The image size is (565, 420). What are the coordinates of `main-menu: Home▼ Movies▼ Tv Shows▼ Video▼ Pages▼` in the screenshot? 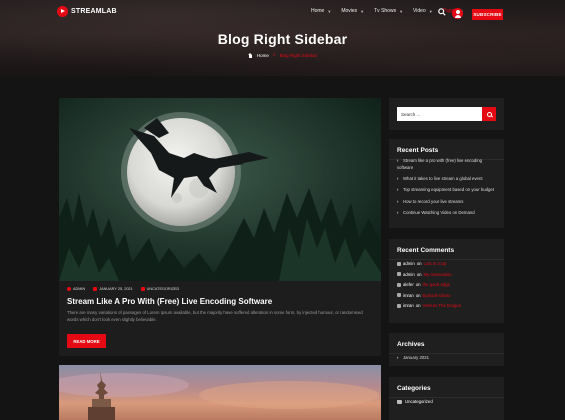 It's located at (392, 11).